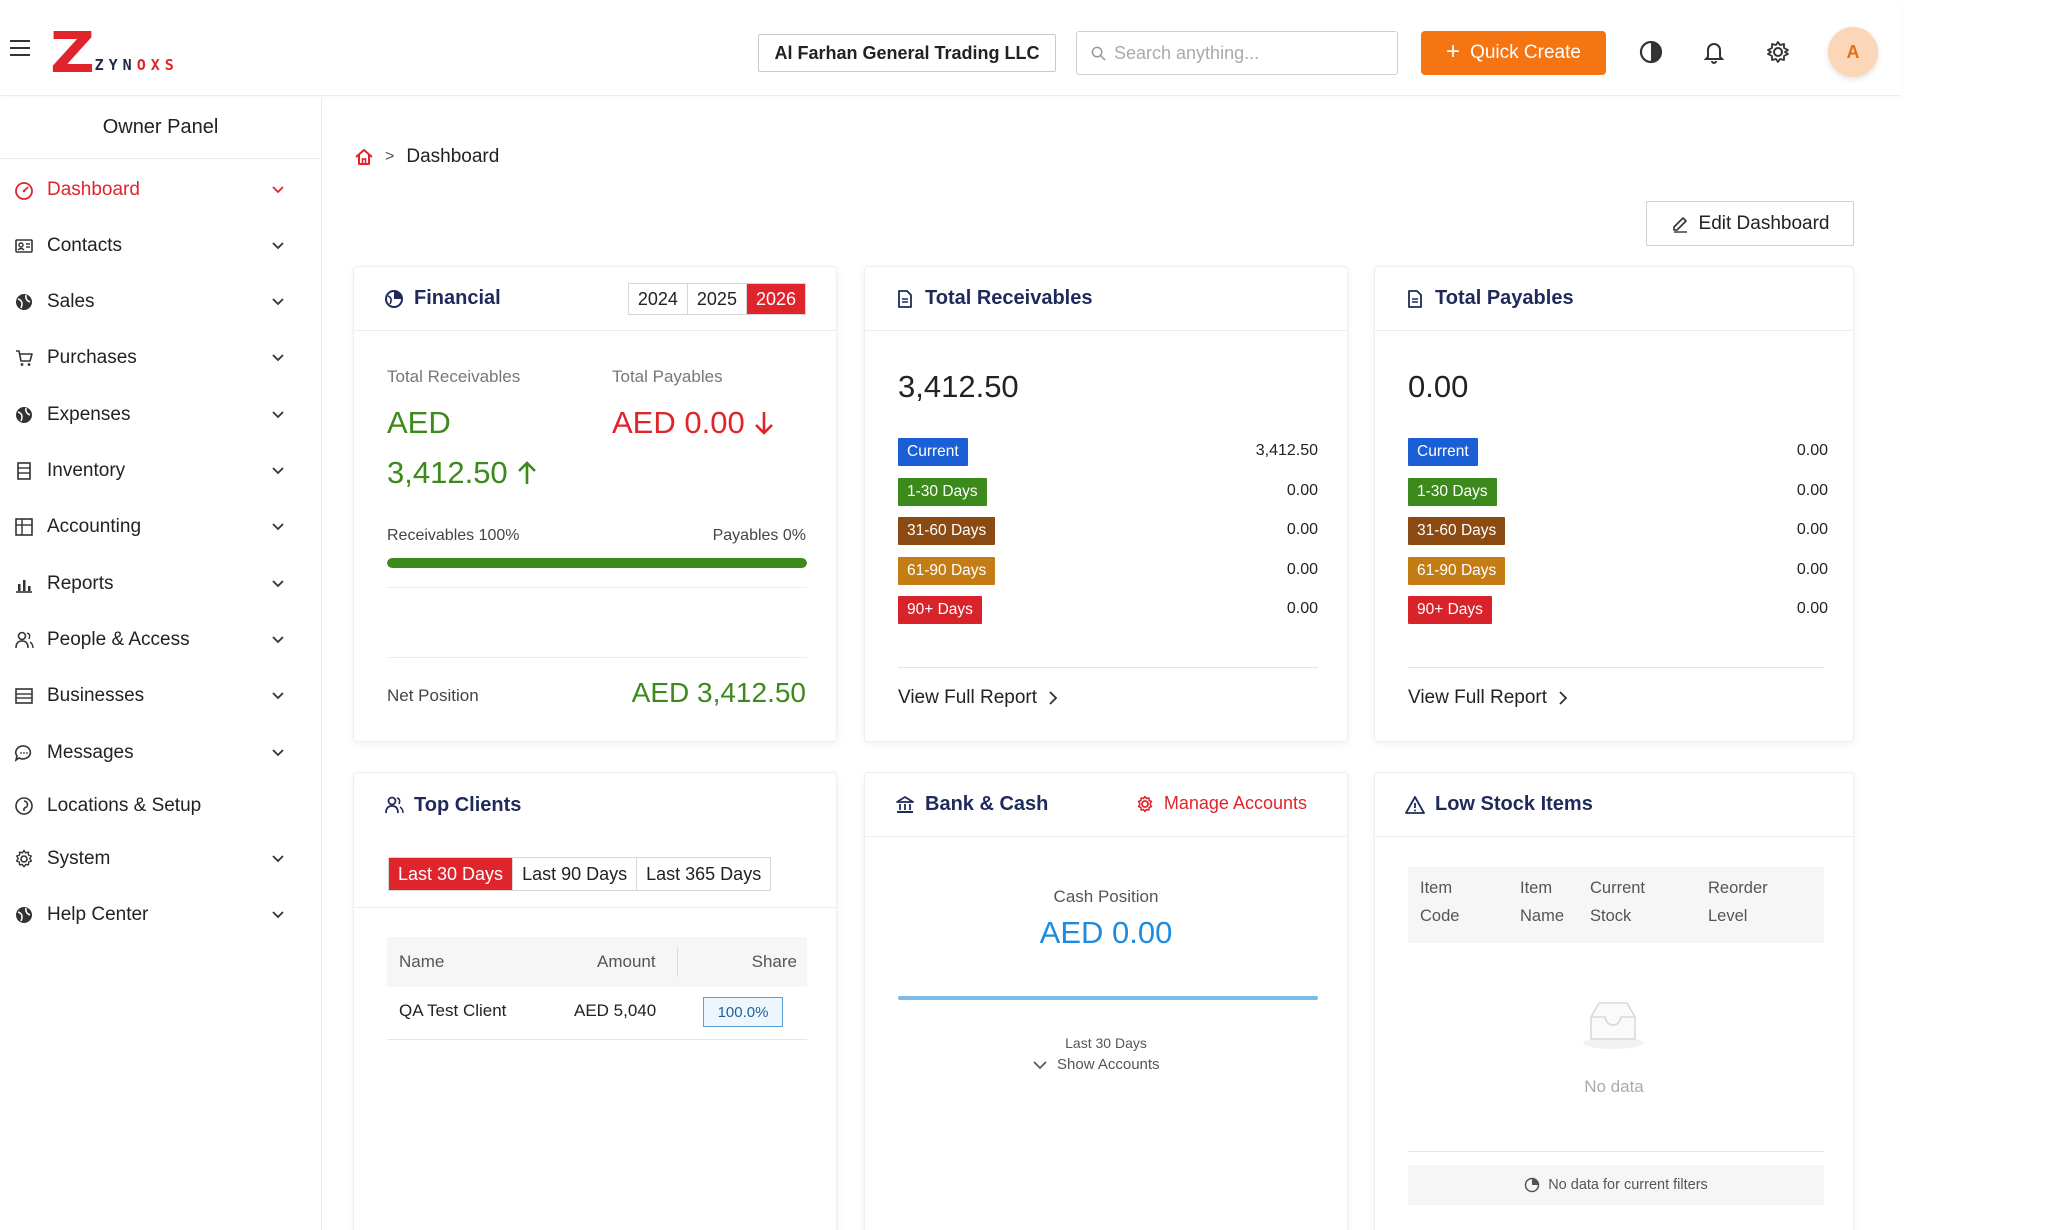 This screenshot has height=1230, width=2048. I want to click on no-data-filters-label: No data for current filters, so click(1628, 1185).